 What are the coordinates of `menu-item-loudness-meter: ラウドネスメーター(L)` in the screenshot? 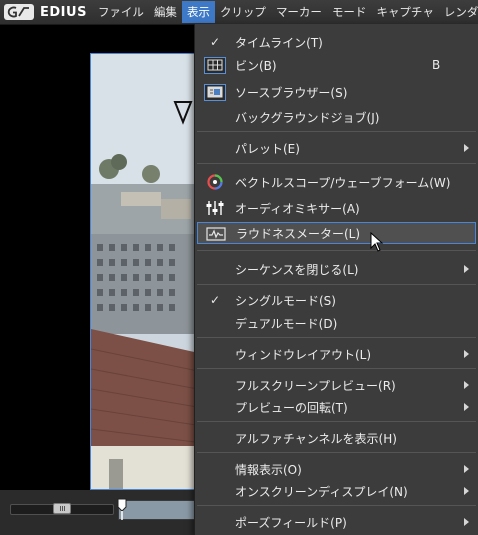 It's located at (336, 233).